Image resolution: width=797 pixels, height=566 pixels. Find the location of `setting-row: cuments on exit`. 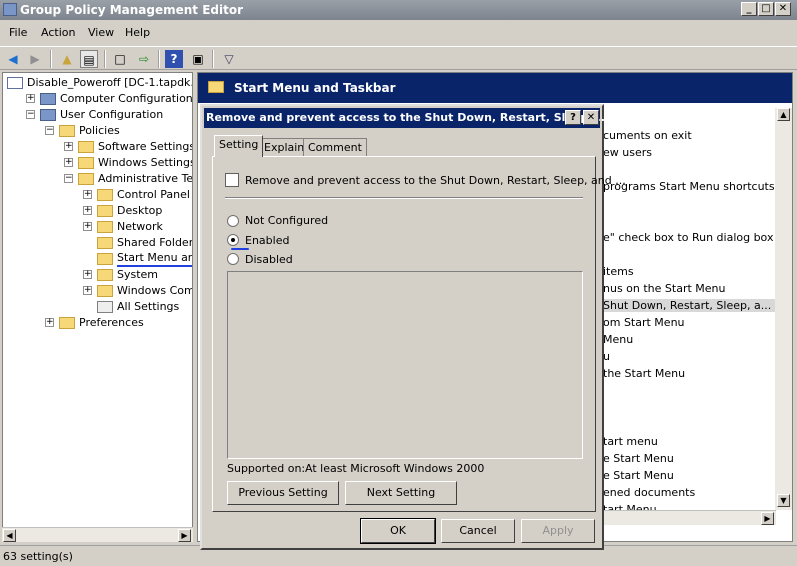

setting-row: cuments on exit is located at coordinates (647, 135).